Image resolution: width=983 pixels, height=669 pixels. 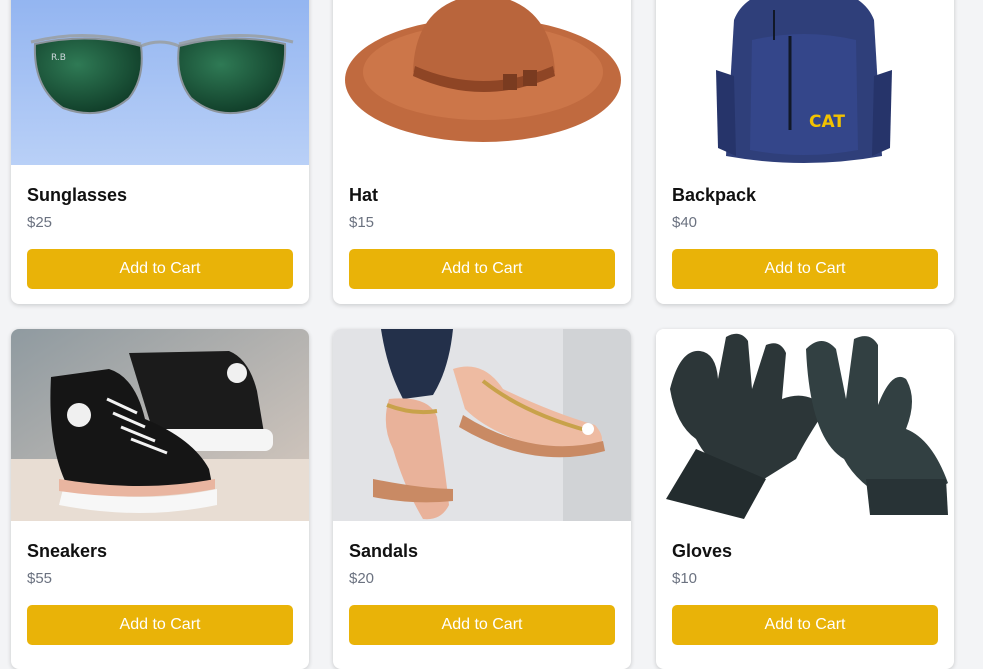 I want to click on product-card-sunglasses: R.B Sunglasses $25 Add to Cart, so click(x=160, y=152).